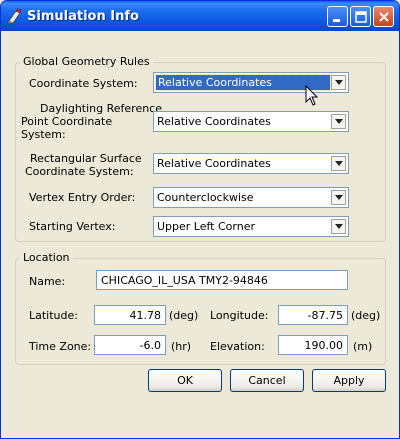 The height and width of the screenshot is (439, 400). I want to click on minimize-button, so click(337, 16).